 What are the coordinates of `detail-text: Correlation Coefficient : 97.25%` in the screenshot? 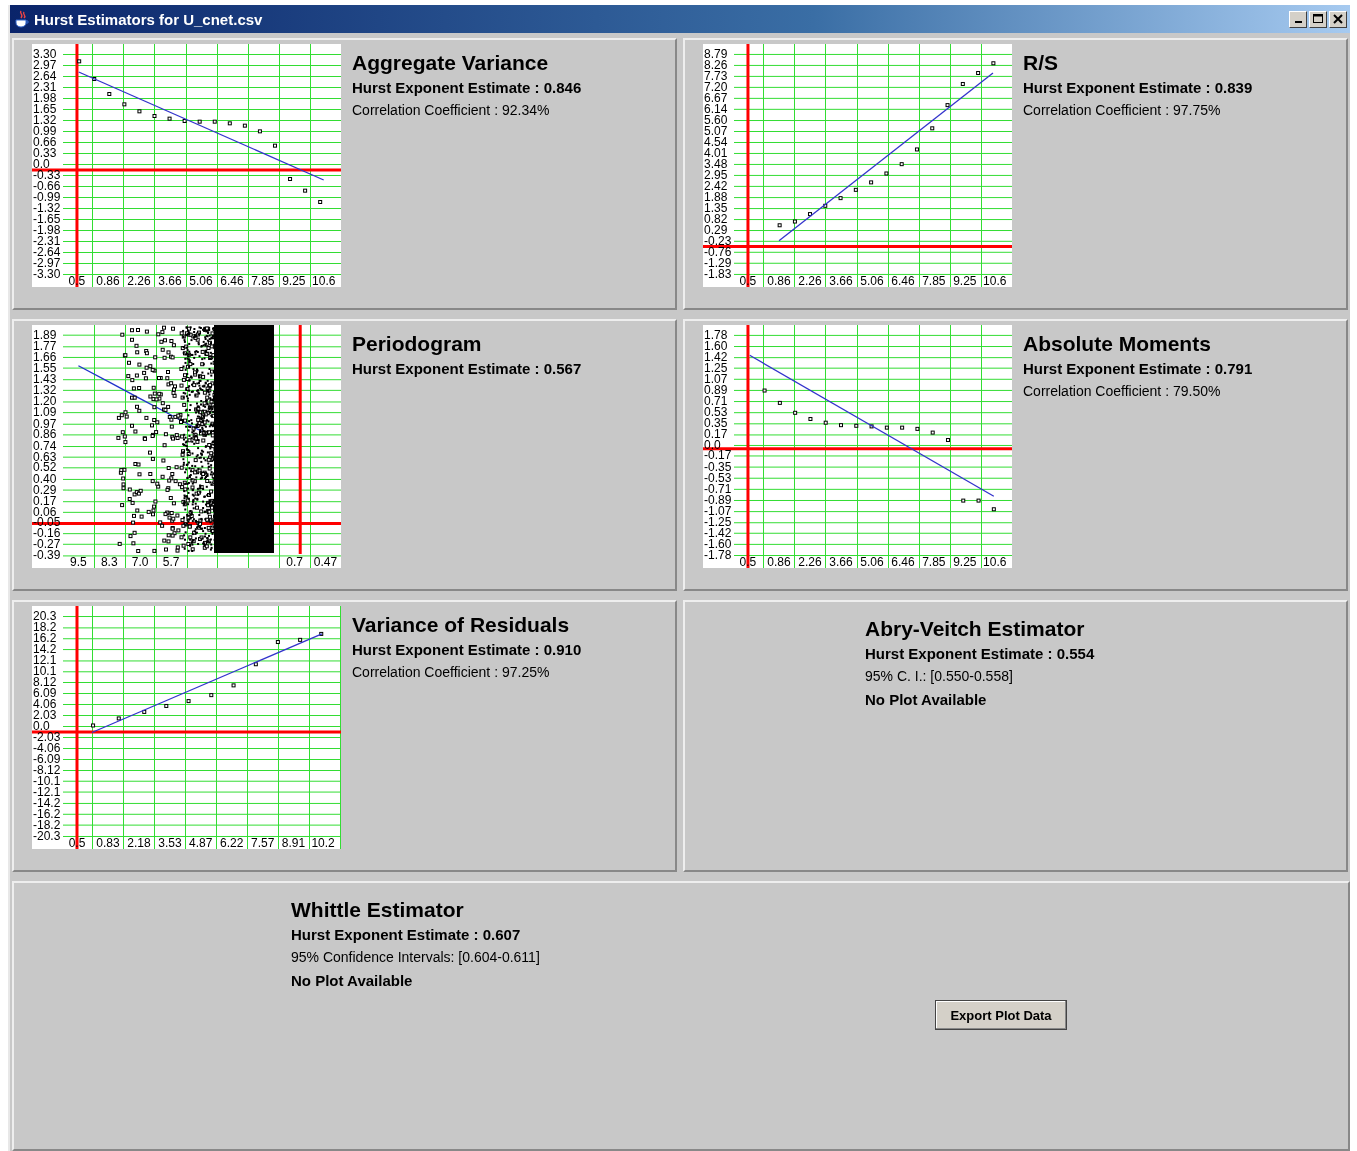 It's located at (451, 672).